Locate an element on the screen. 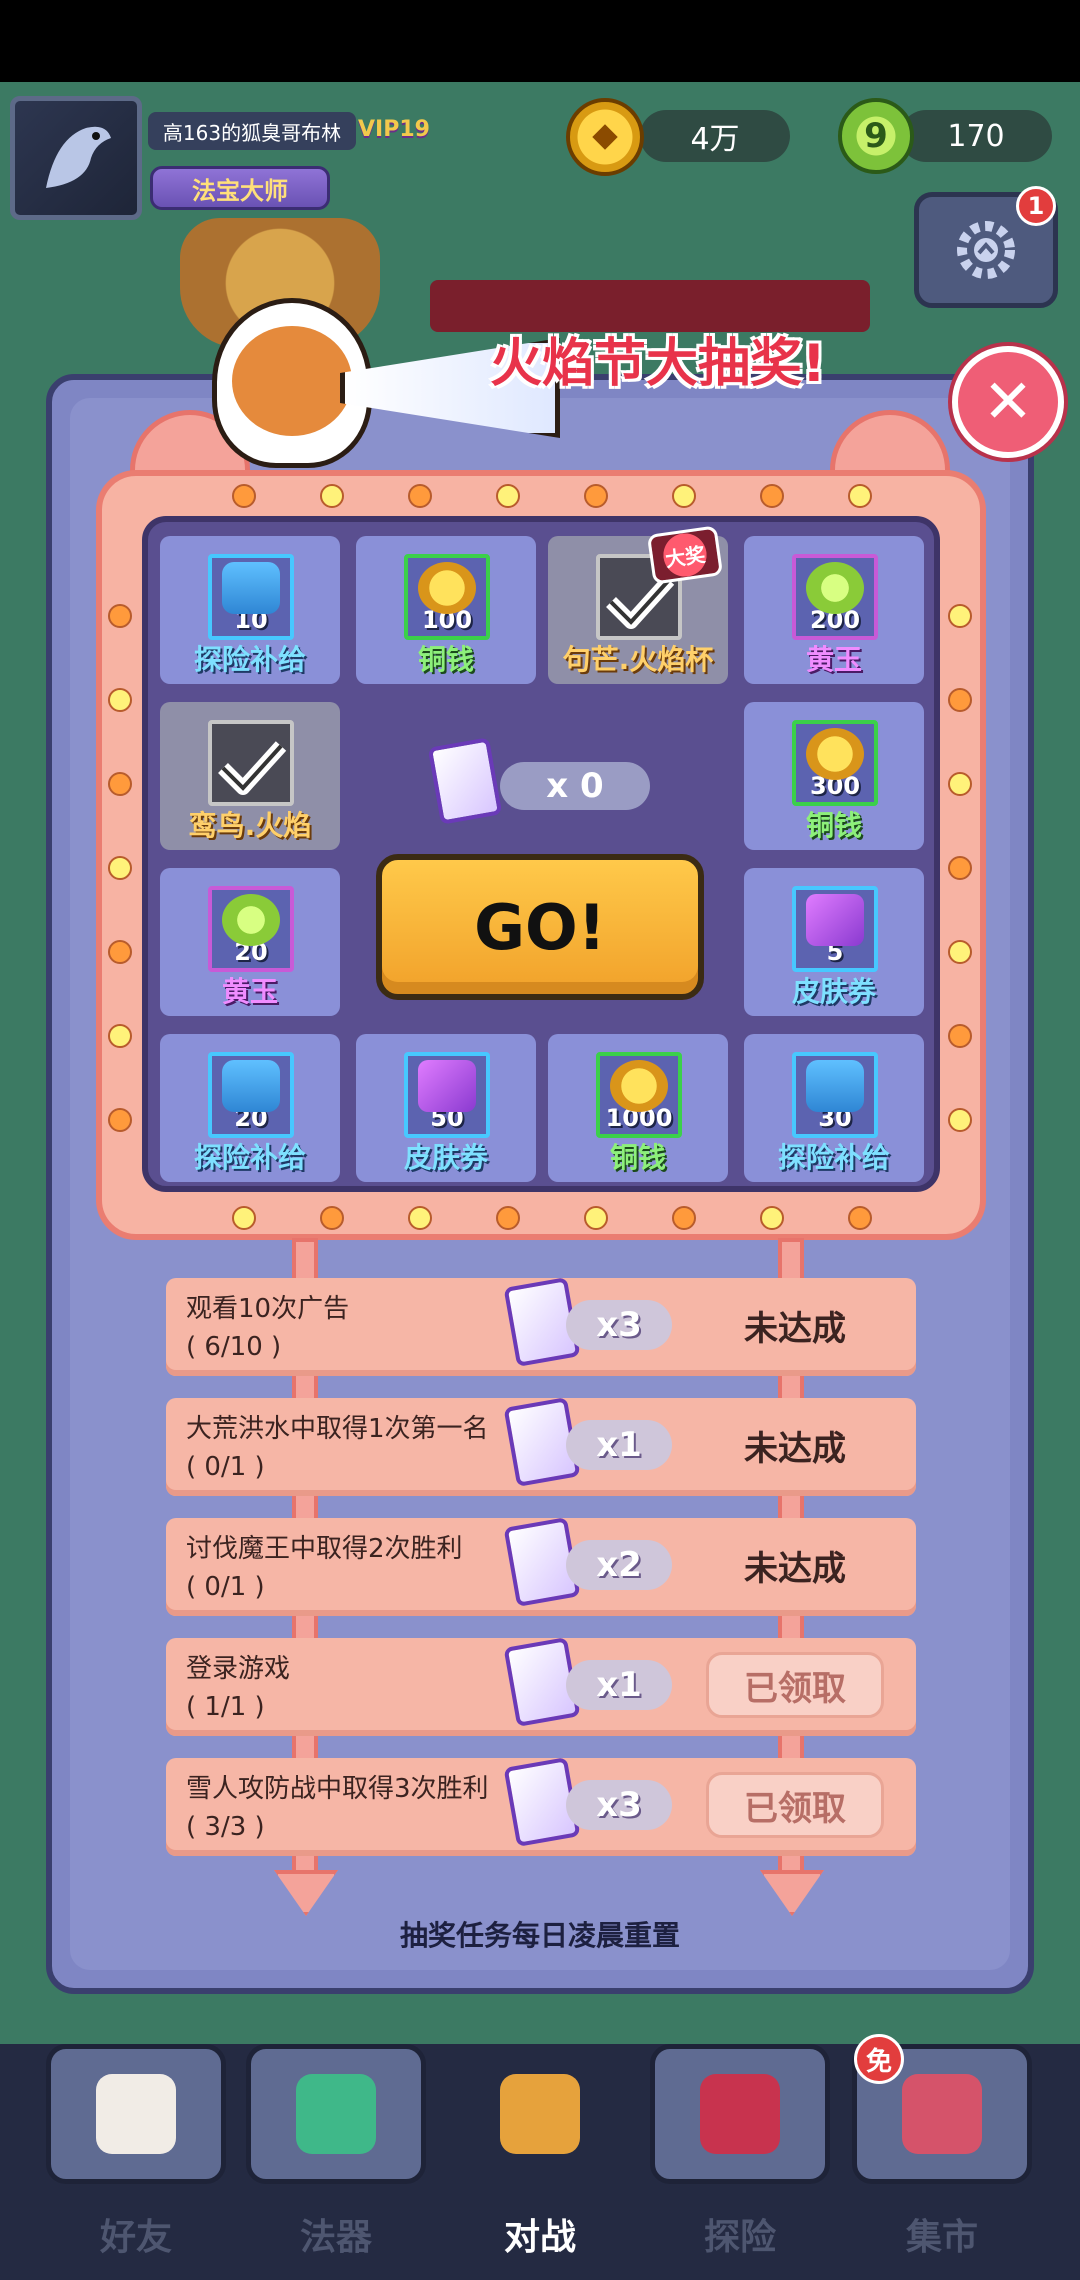 The height and width of the screenshot is (2280, 1080). lottery-ticket-icon is located at coordinates (465, 781).